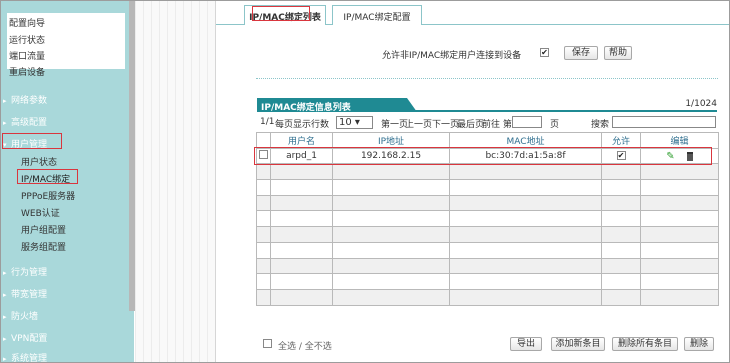 This screenshot has height=363, width=730. What do you see at coordinates (394, 123) in the screenshot?
I see `first-page-link: 第一页` at bounding box center [394, 123].